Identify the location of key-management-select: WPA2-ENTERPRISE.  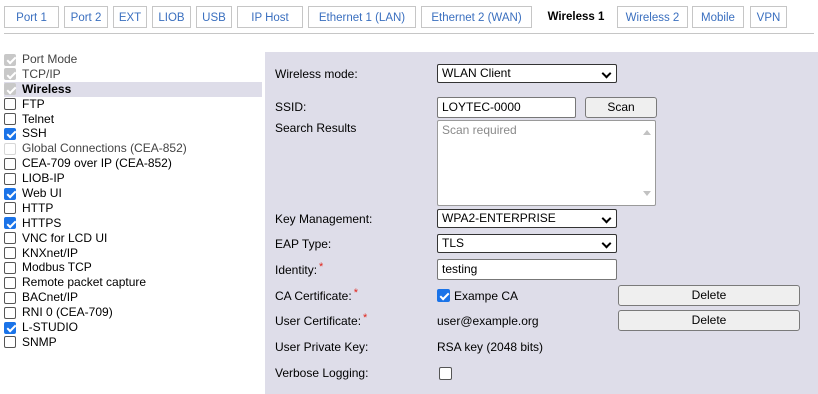
(527, 218).